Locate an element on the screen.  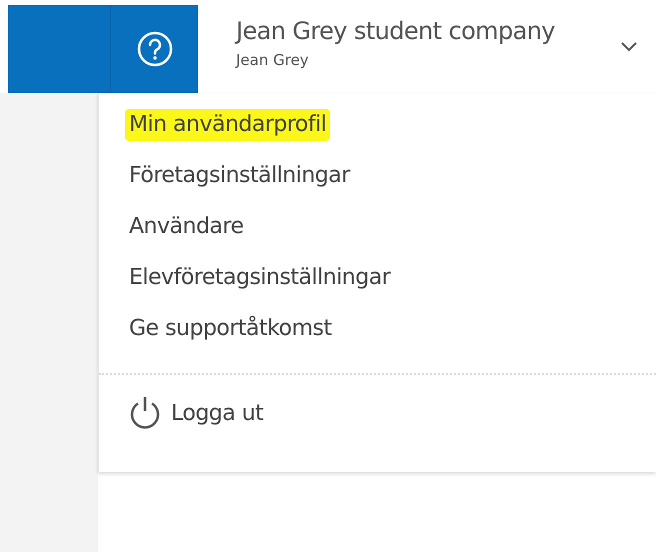
logout-link: Logga ut is located at coordinates (217, 413).